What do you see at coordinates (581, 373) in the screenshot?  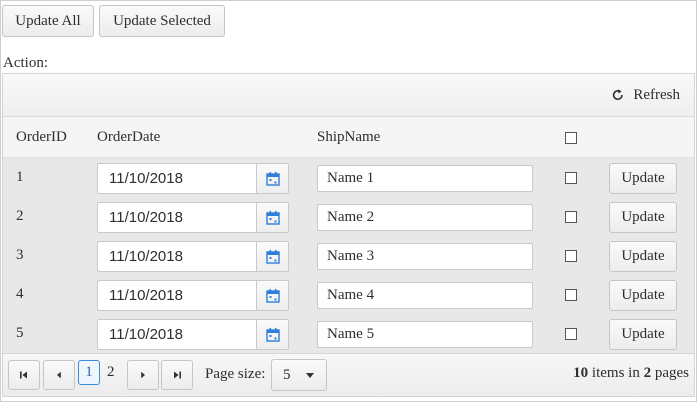 I see `total-items: 10` at bounding box center [581, 373].